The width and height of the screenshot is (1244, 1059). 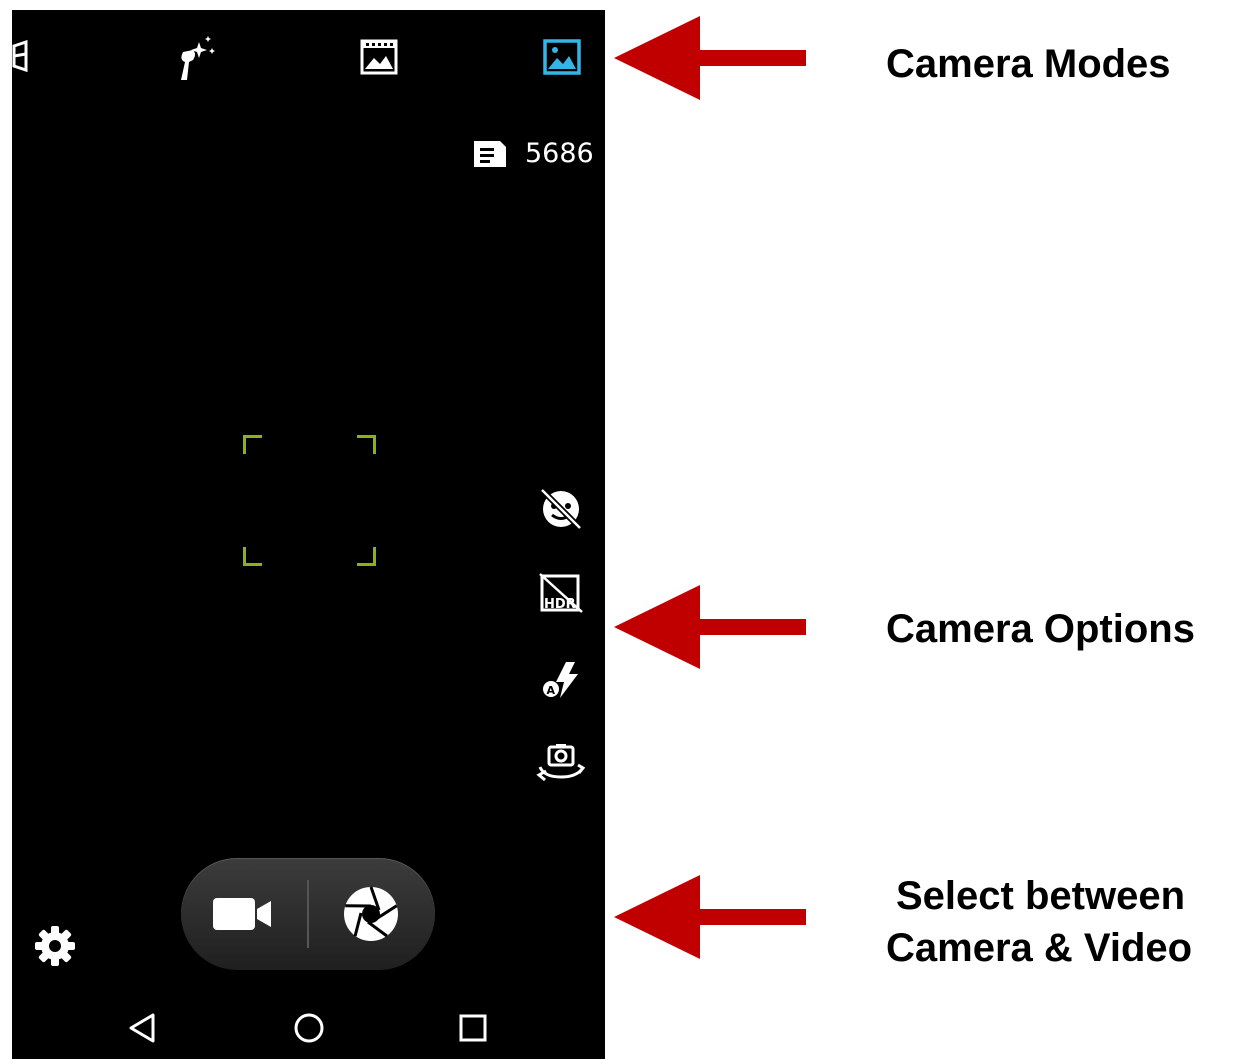 I want to click on switch-divider, so click(x=308, y=914).